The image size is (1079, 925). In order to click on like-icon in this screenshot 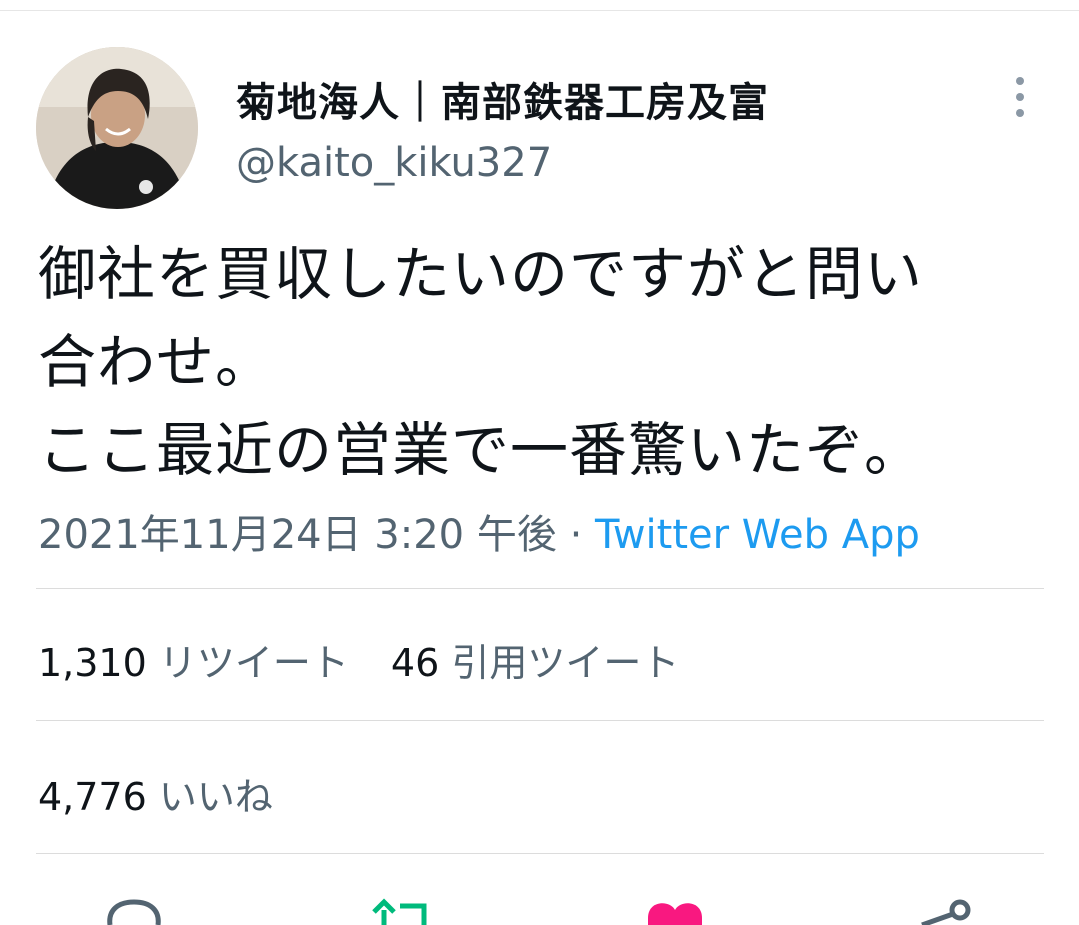, I will do `click(675, 910)`.